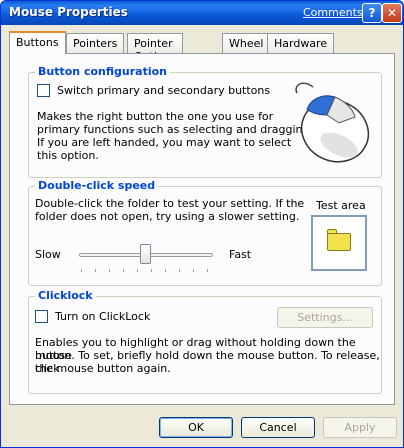 The image size is (404, 448). What do you see at coordinates (95, 43) in the screenshot?
I see `tab-pointers: Pointers` at bounding box center [95, 43].